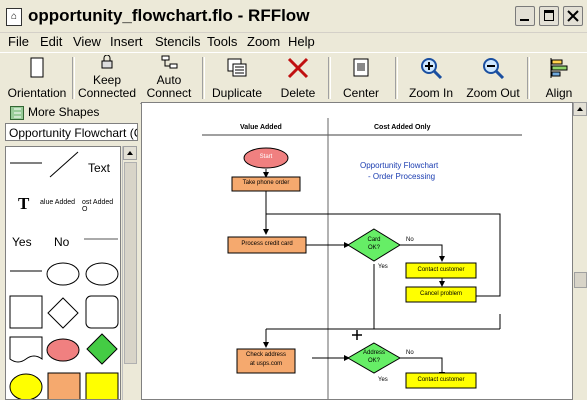  What do you see at coordinates (266, 364) in the screenshot?
I see `check-address-label-2: at usps.com` at bounding box center [266, 364].